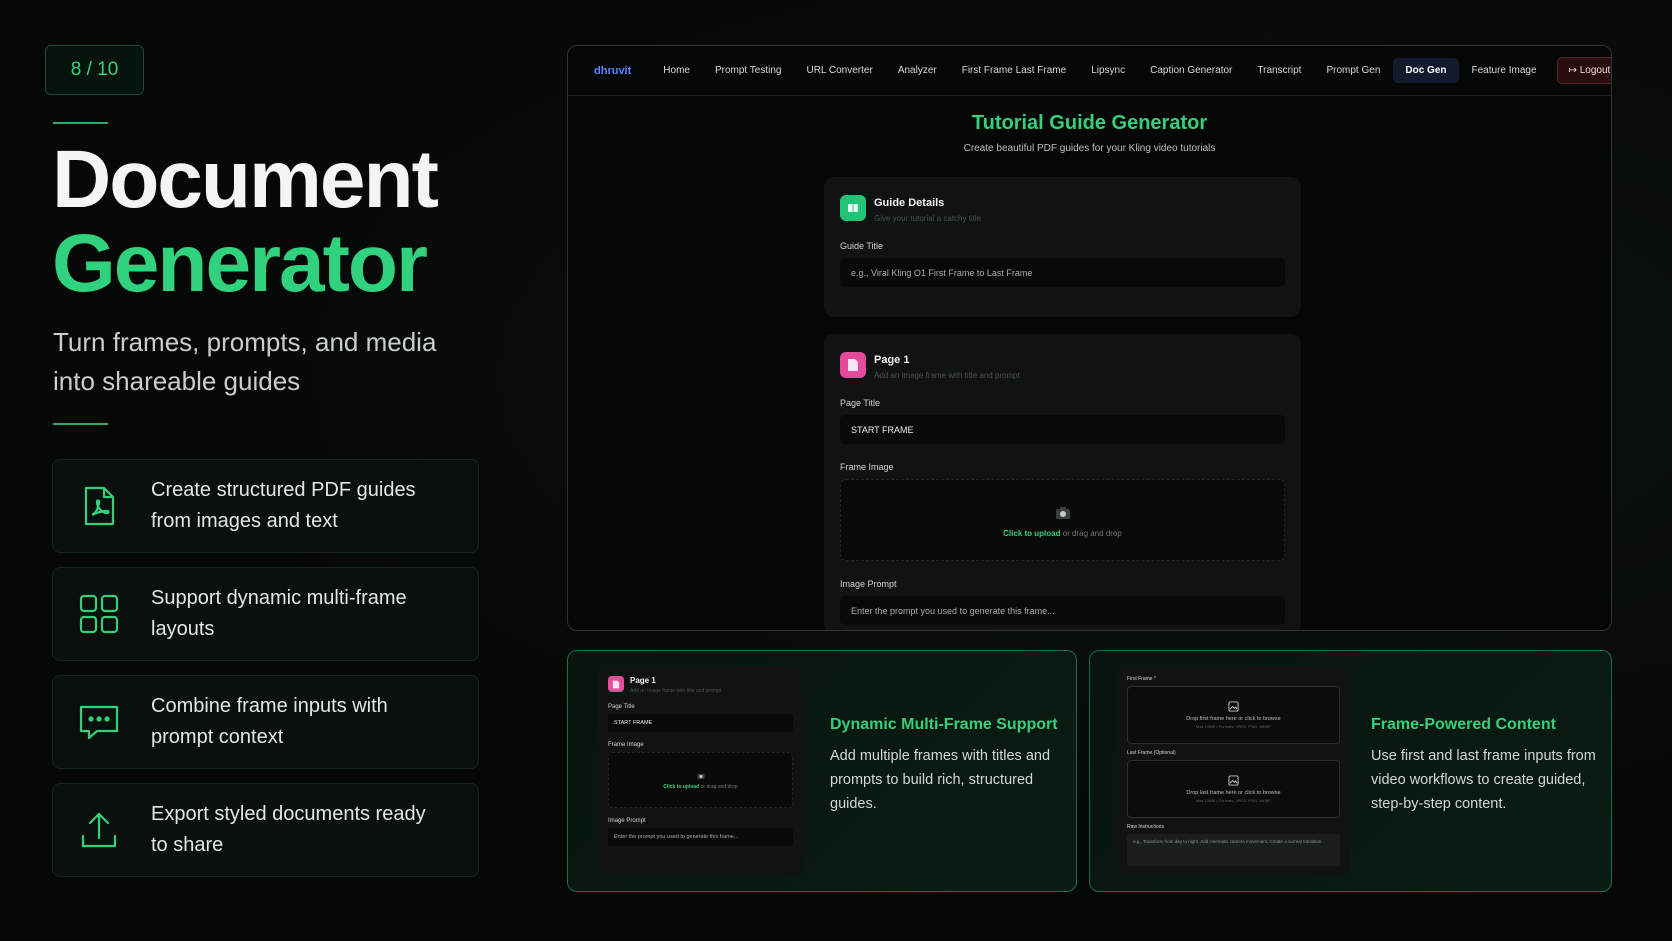 The image size is (1672, 941). I want to click on feature-item: Combine frame inputs with prompt context, so click(265, 722).